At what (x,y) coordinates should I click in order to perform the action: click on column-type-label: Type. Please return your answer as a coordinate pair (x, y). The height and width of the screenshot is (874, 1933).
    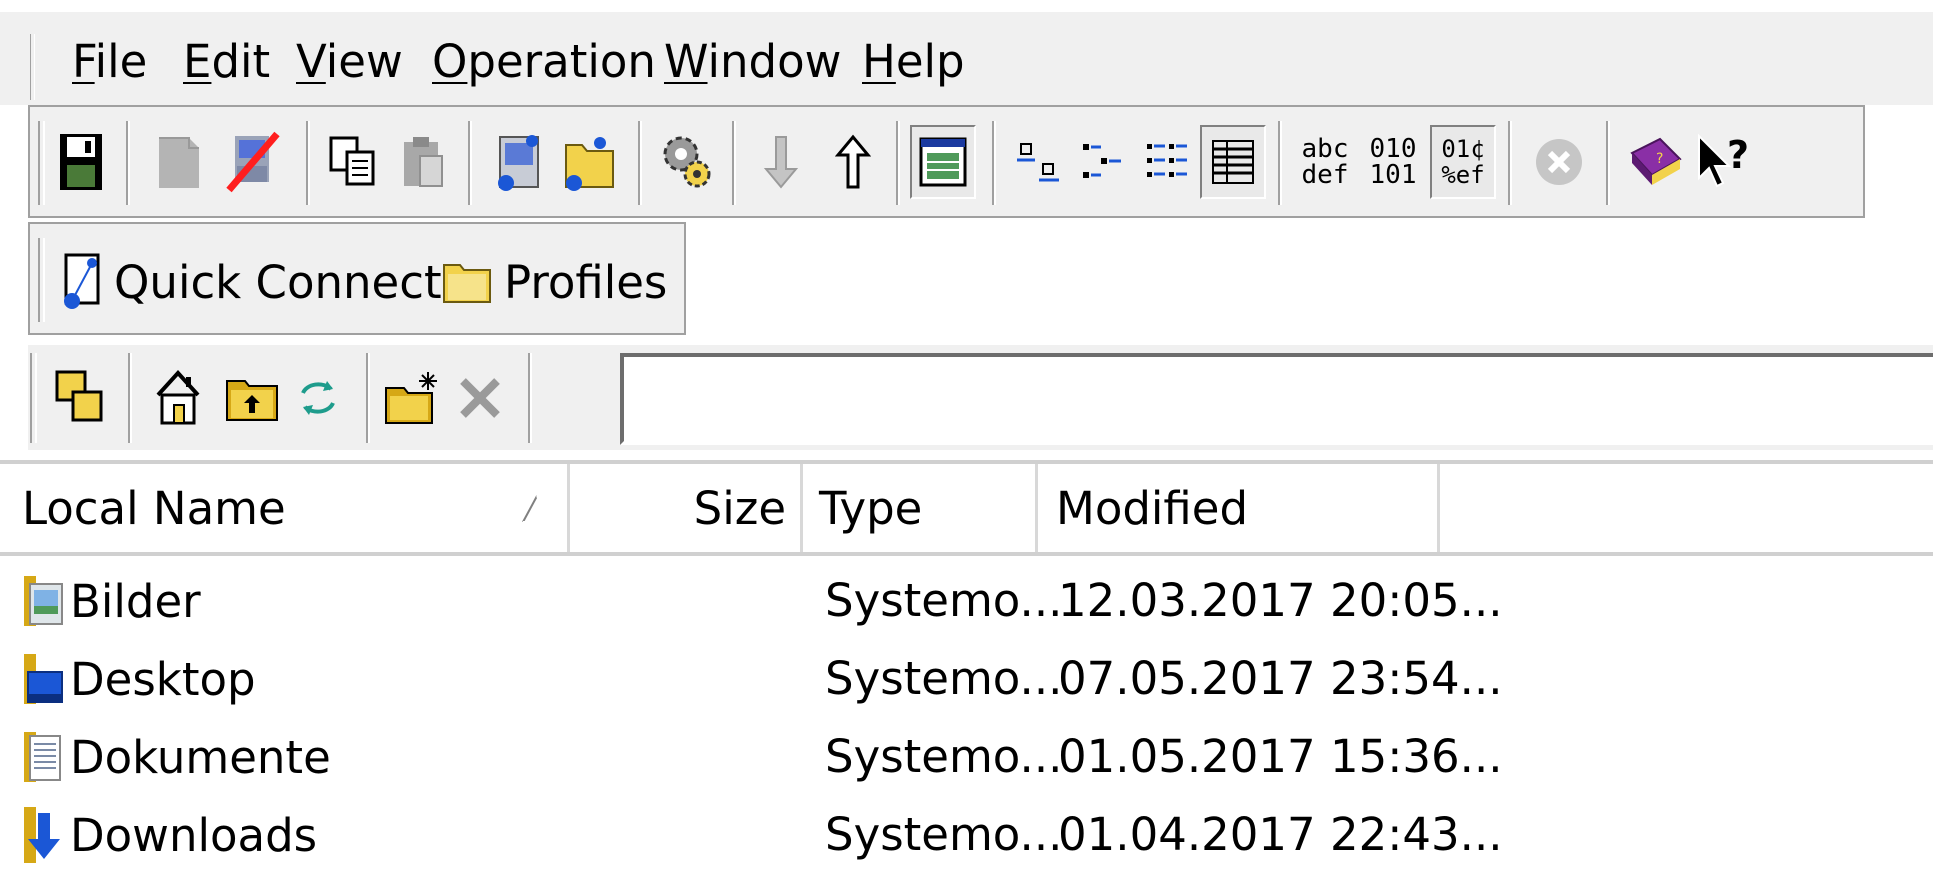
    Looking at the image, I should click on (871, 508).